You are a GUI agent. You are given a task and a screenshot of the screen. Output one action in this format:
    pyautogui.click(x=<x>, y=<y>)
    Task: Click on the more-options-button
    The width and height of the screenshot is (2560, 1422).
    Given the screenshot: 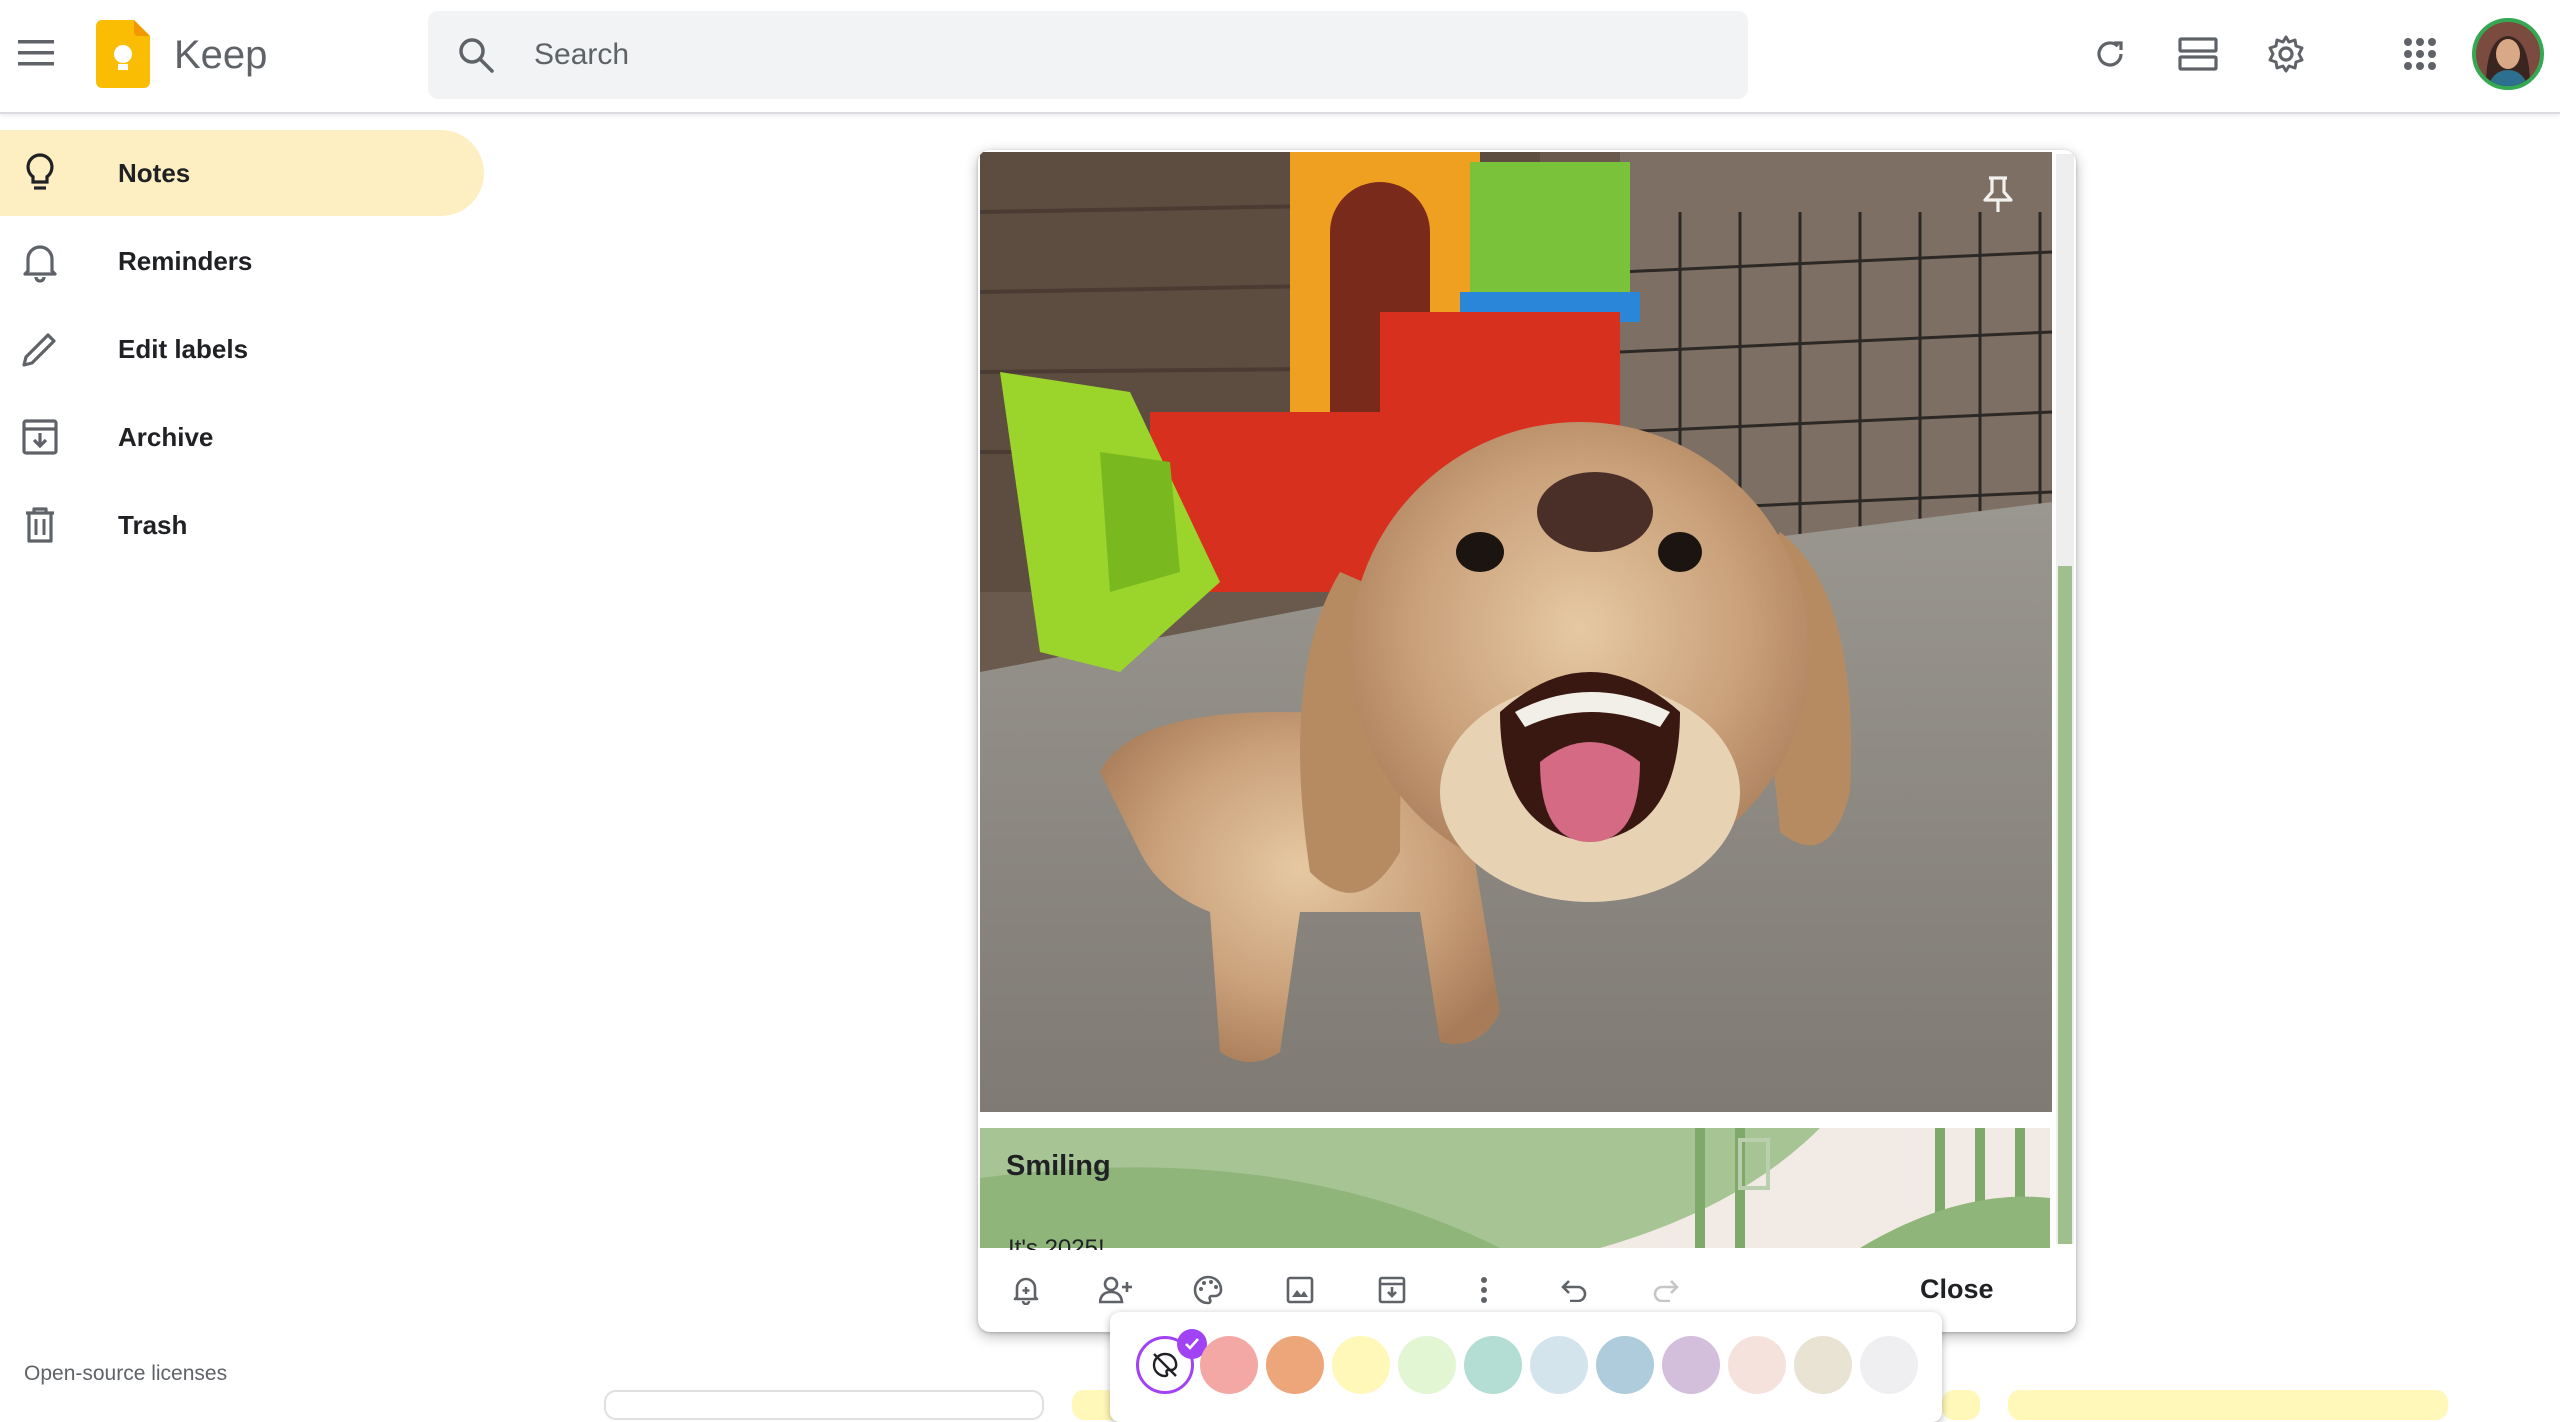 What is the action you would take?
    pyautogui.click(x=1484, y=1290)
    